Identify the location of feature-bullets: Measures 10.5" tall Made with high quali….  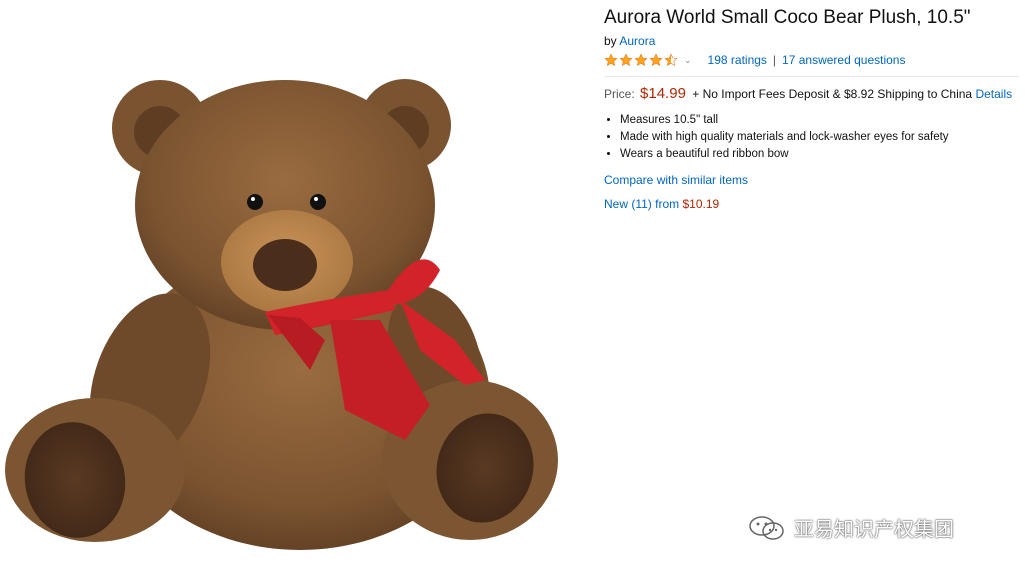
(811, 137).